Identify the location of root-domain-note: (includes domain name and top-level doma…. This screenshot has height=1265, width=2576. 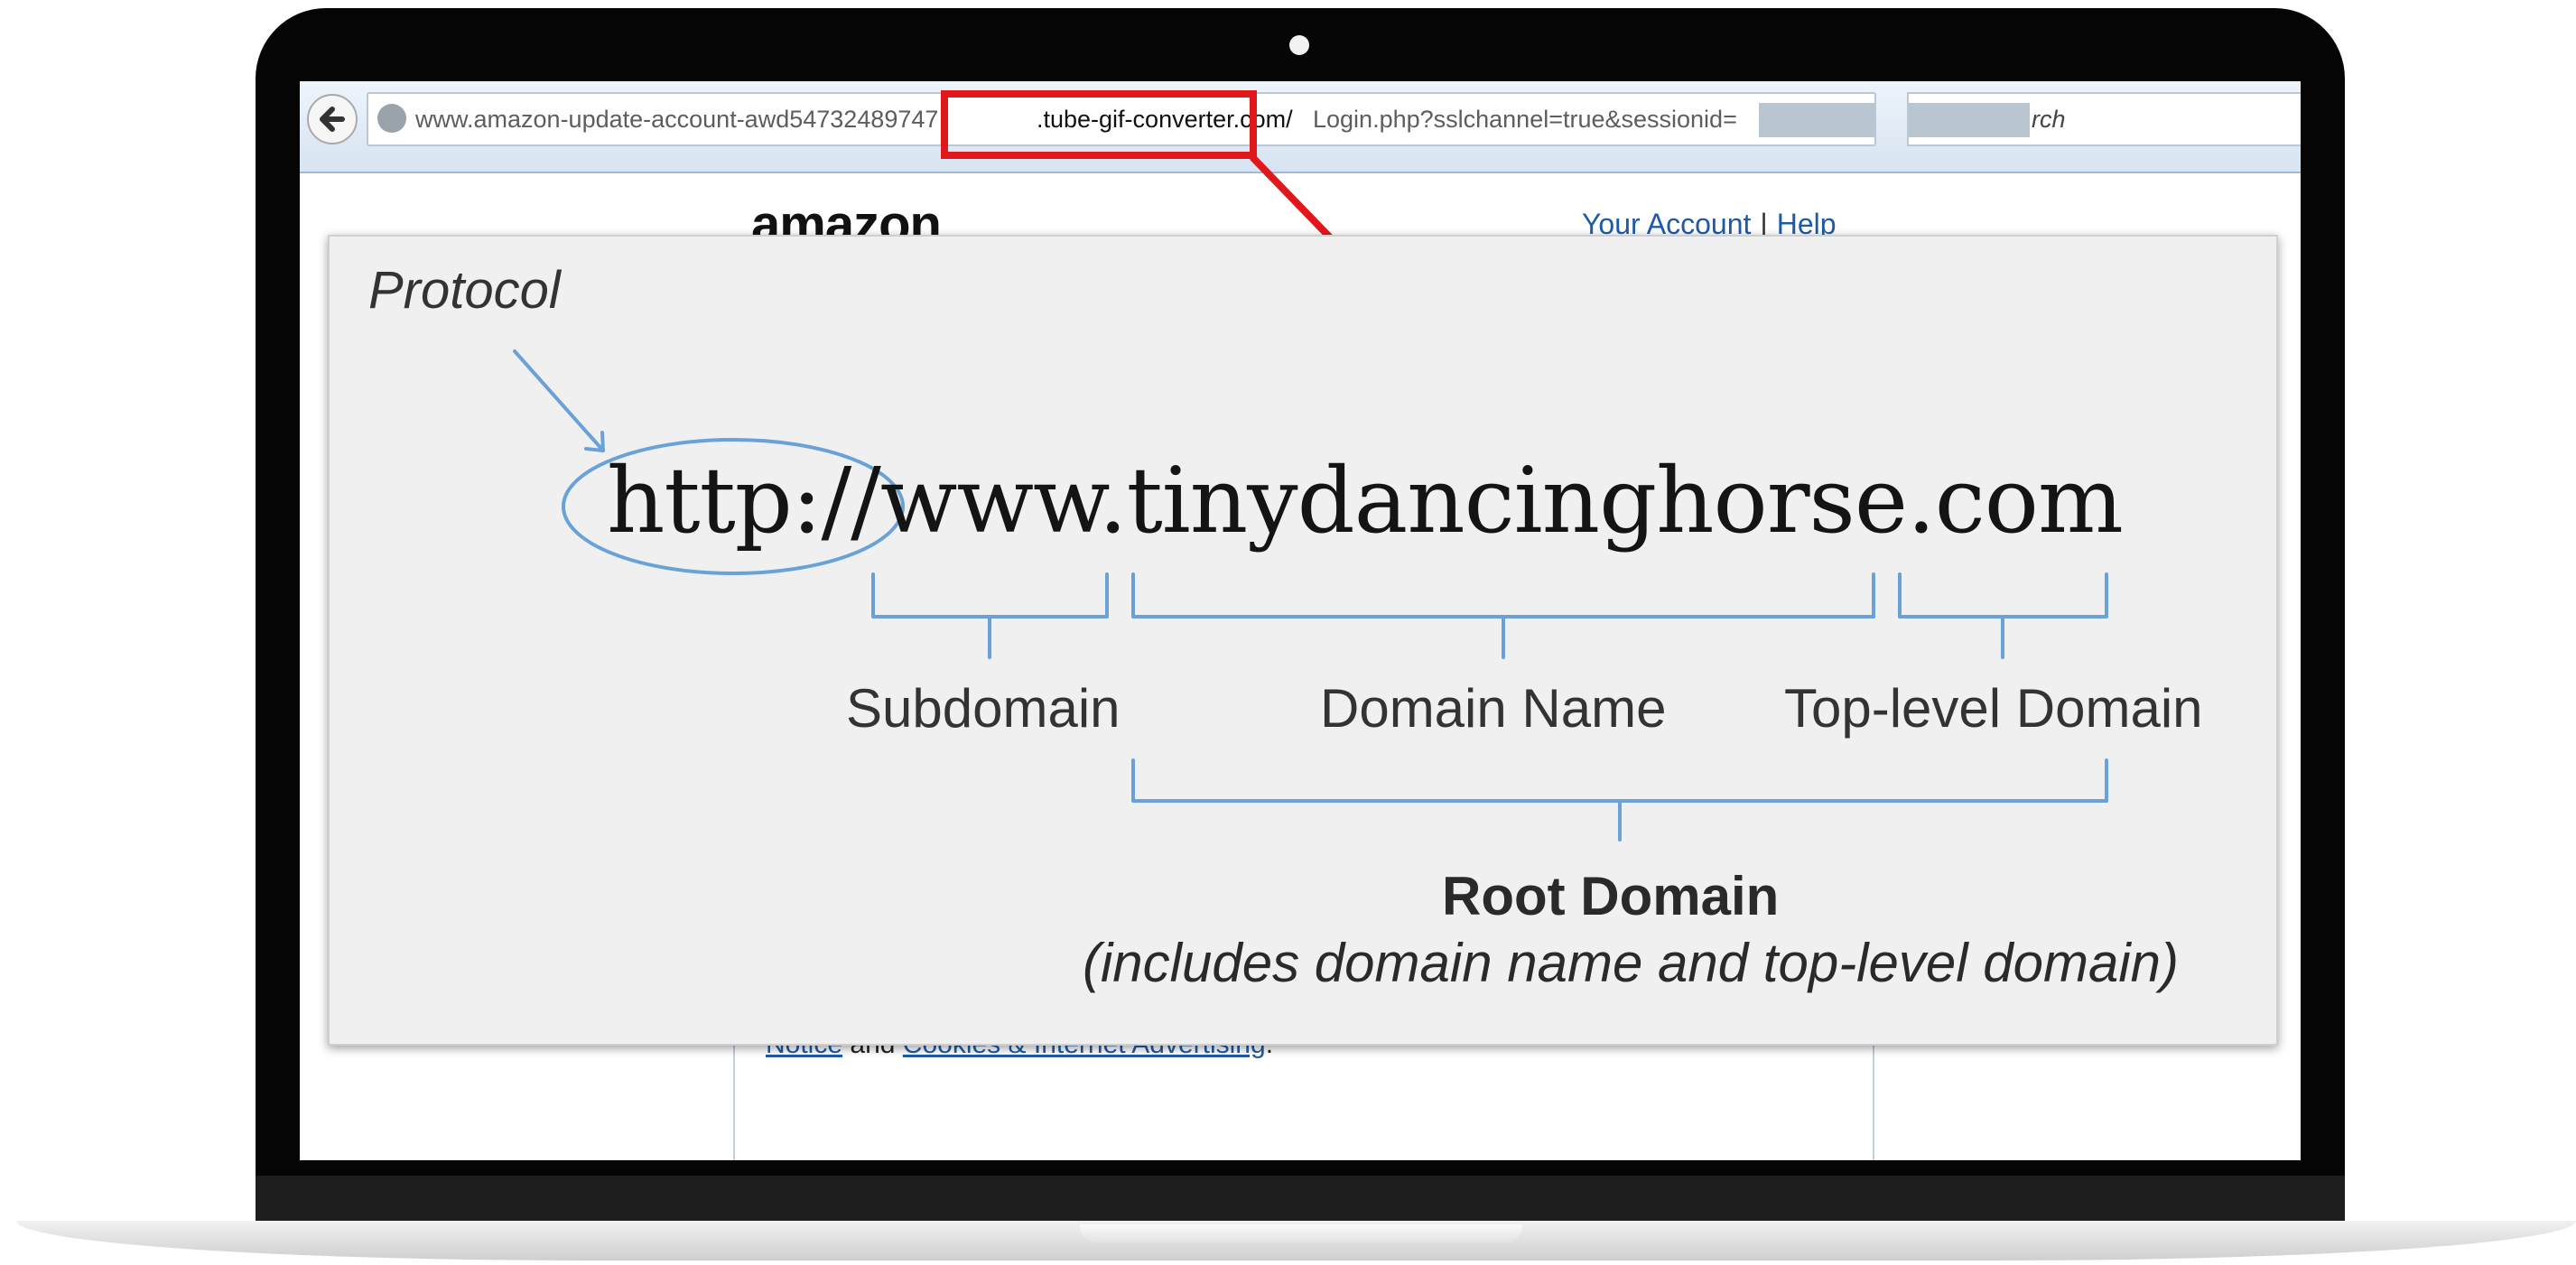
(1631, 963).